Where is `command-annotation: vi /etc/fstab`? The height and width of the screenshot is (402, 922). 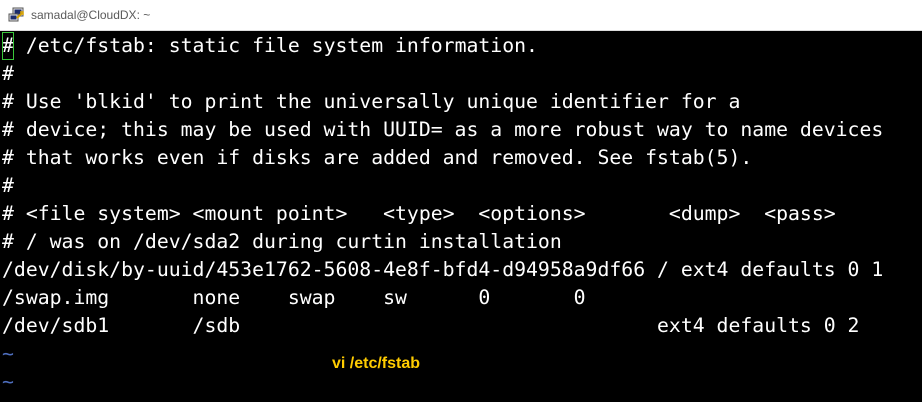
command-annotation: vi /etc/fstab is located at coordinates (376, 363).